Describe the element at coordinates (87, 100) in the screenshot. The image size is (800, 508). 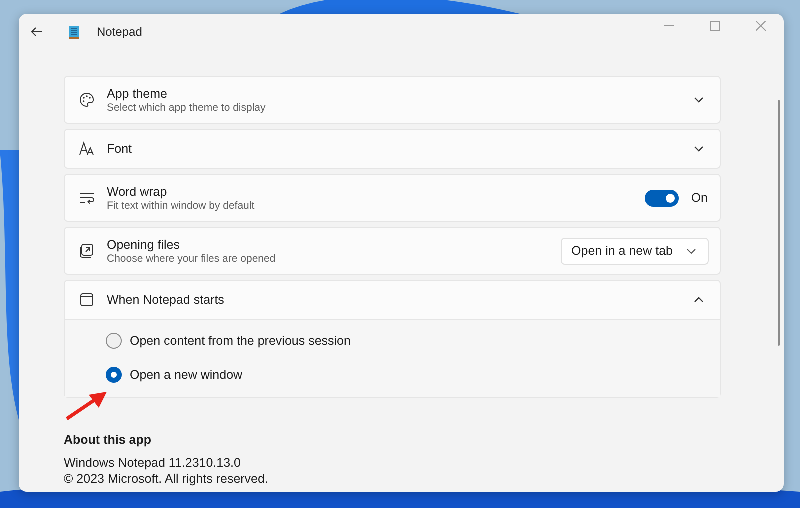
I see `palette-icon` at that location.